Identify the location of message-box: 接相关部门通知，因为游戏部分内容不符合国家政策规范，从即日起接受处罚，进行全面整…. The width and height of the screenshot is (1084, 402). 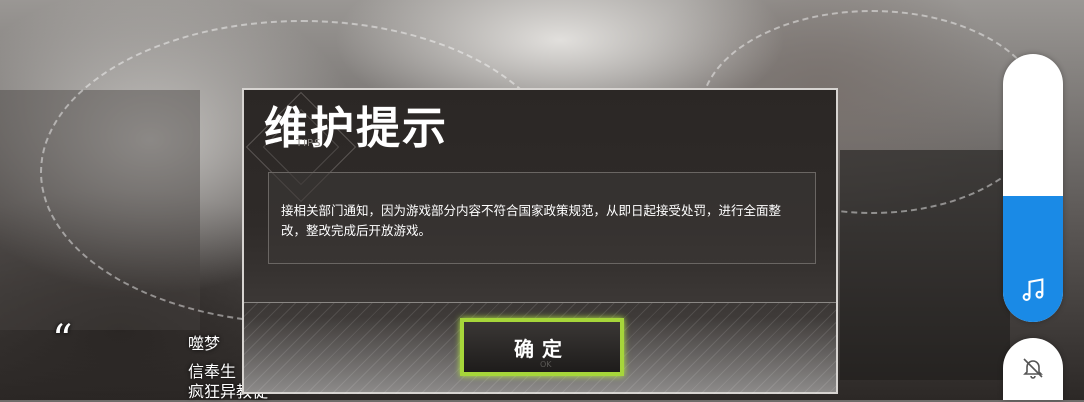
(542, 218).